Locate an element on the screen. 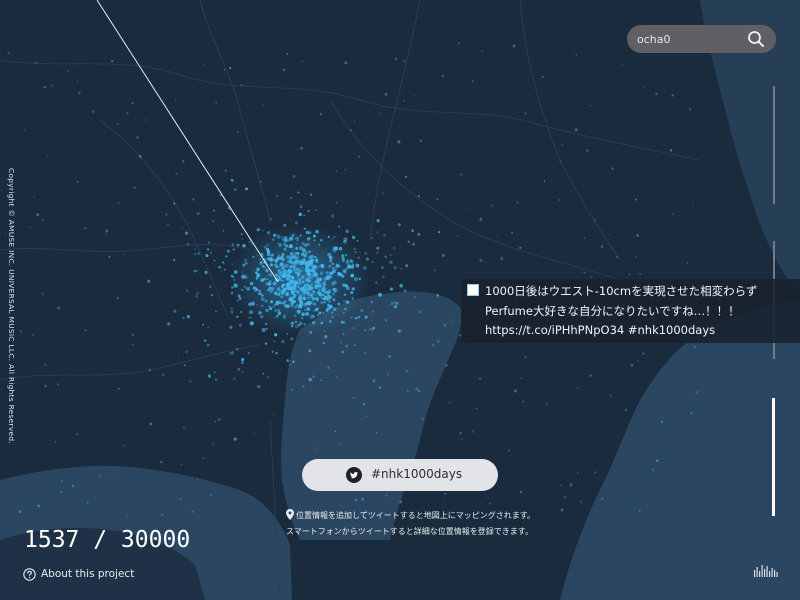  search-icon is located at coordinates (756, 39).